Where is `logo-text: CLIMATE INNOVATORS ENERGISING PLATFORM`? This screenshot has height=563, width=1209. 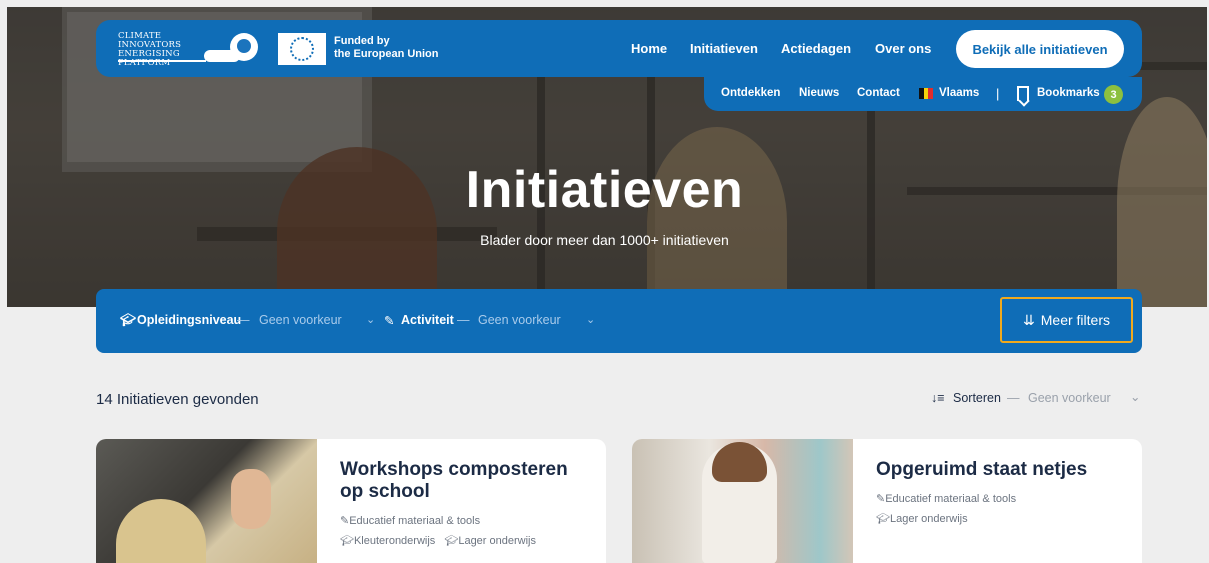 logo-text: CLIMATE INNOVATORS ENERGISING PLATFORM is located at coordinates (150, 49).